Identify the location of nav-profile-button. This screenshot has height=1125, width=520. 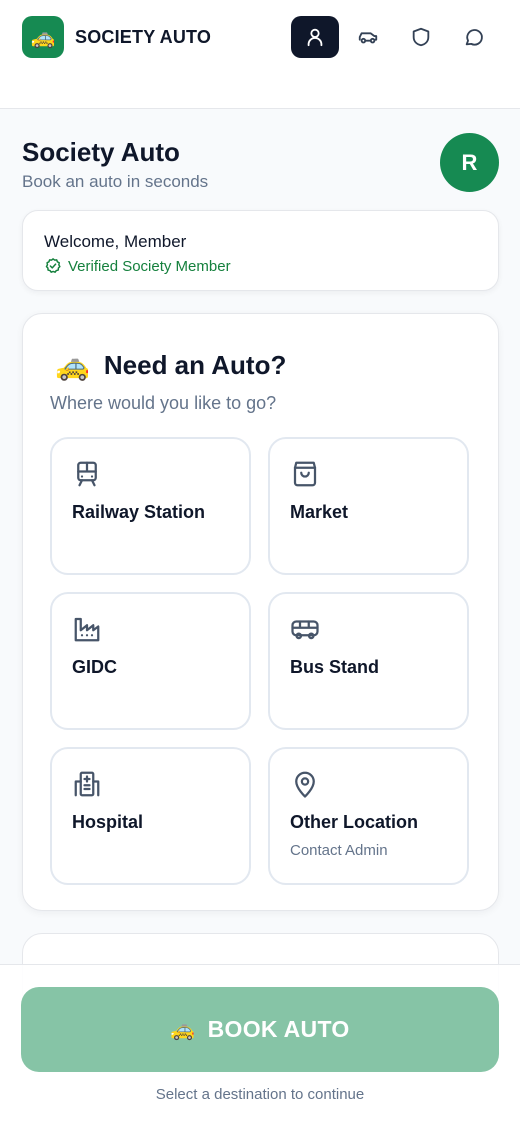
(315, 37).